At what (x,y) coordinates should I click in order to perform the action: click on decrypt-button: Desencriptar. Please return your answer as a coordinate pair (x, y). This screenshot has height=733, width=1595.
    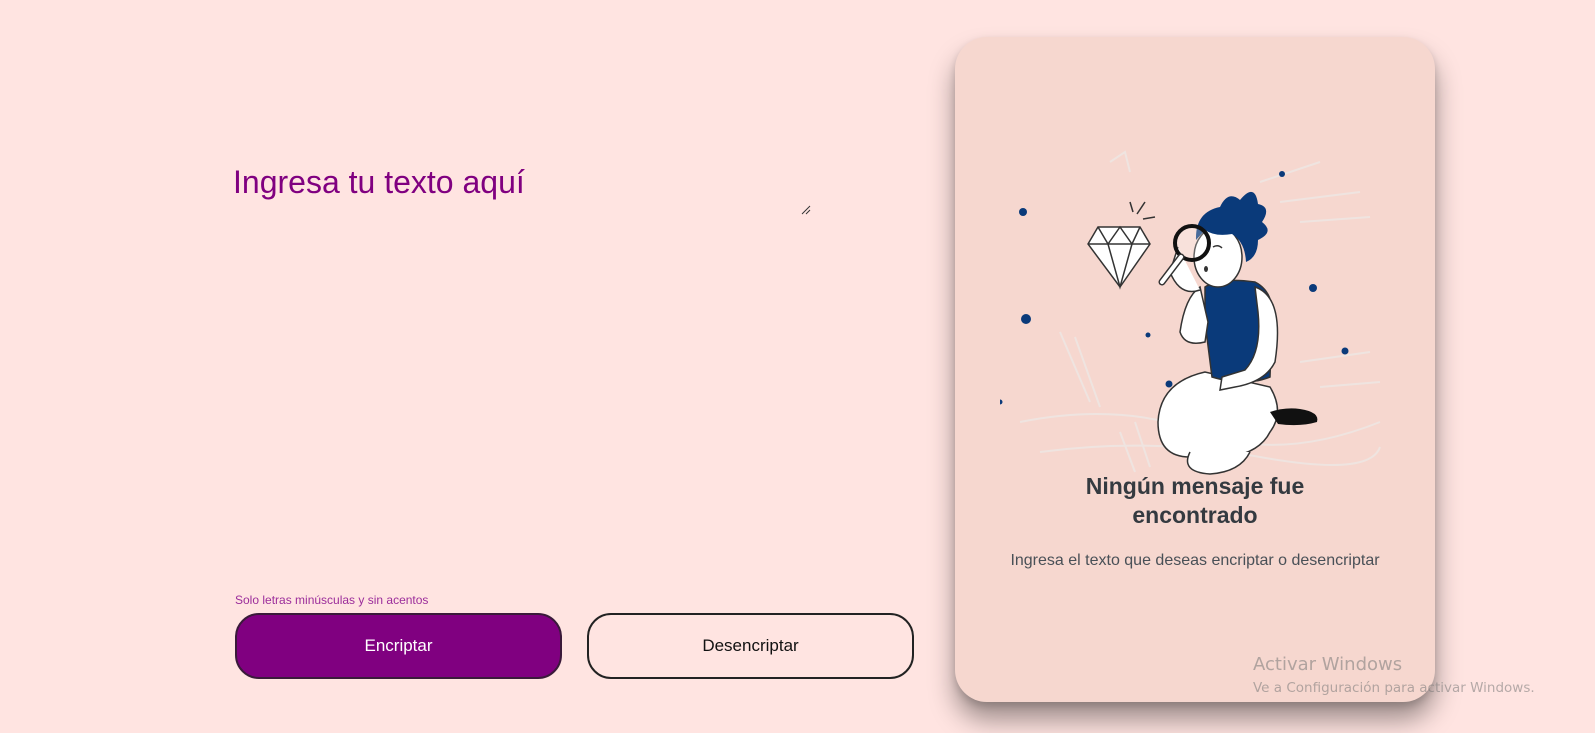
    Looking at the image, I should click on (750, 646).